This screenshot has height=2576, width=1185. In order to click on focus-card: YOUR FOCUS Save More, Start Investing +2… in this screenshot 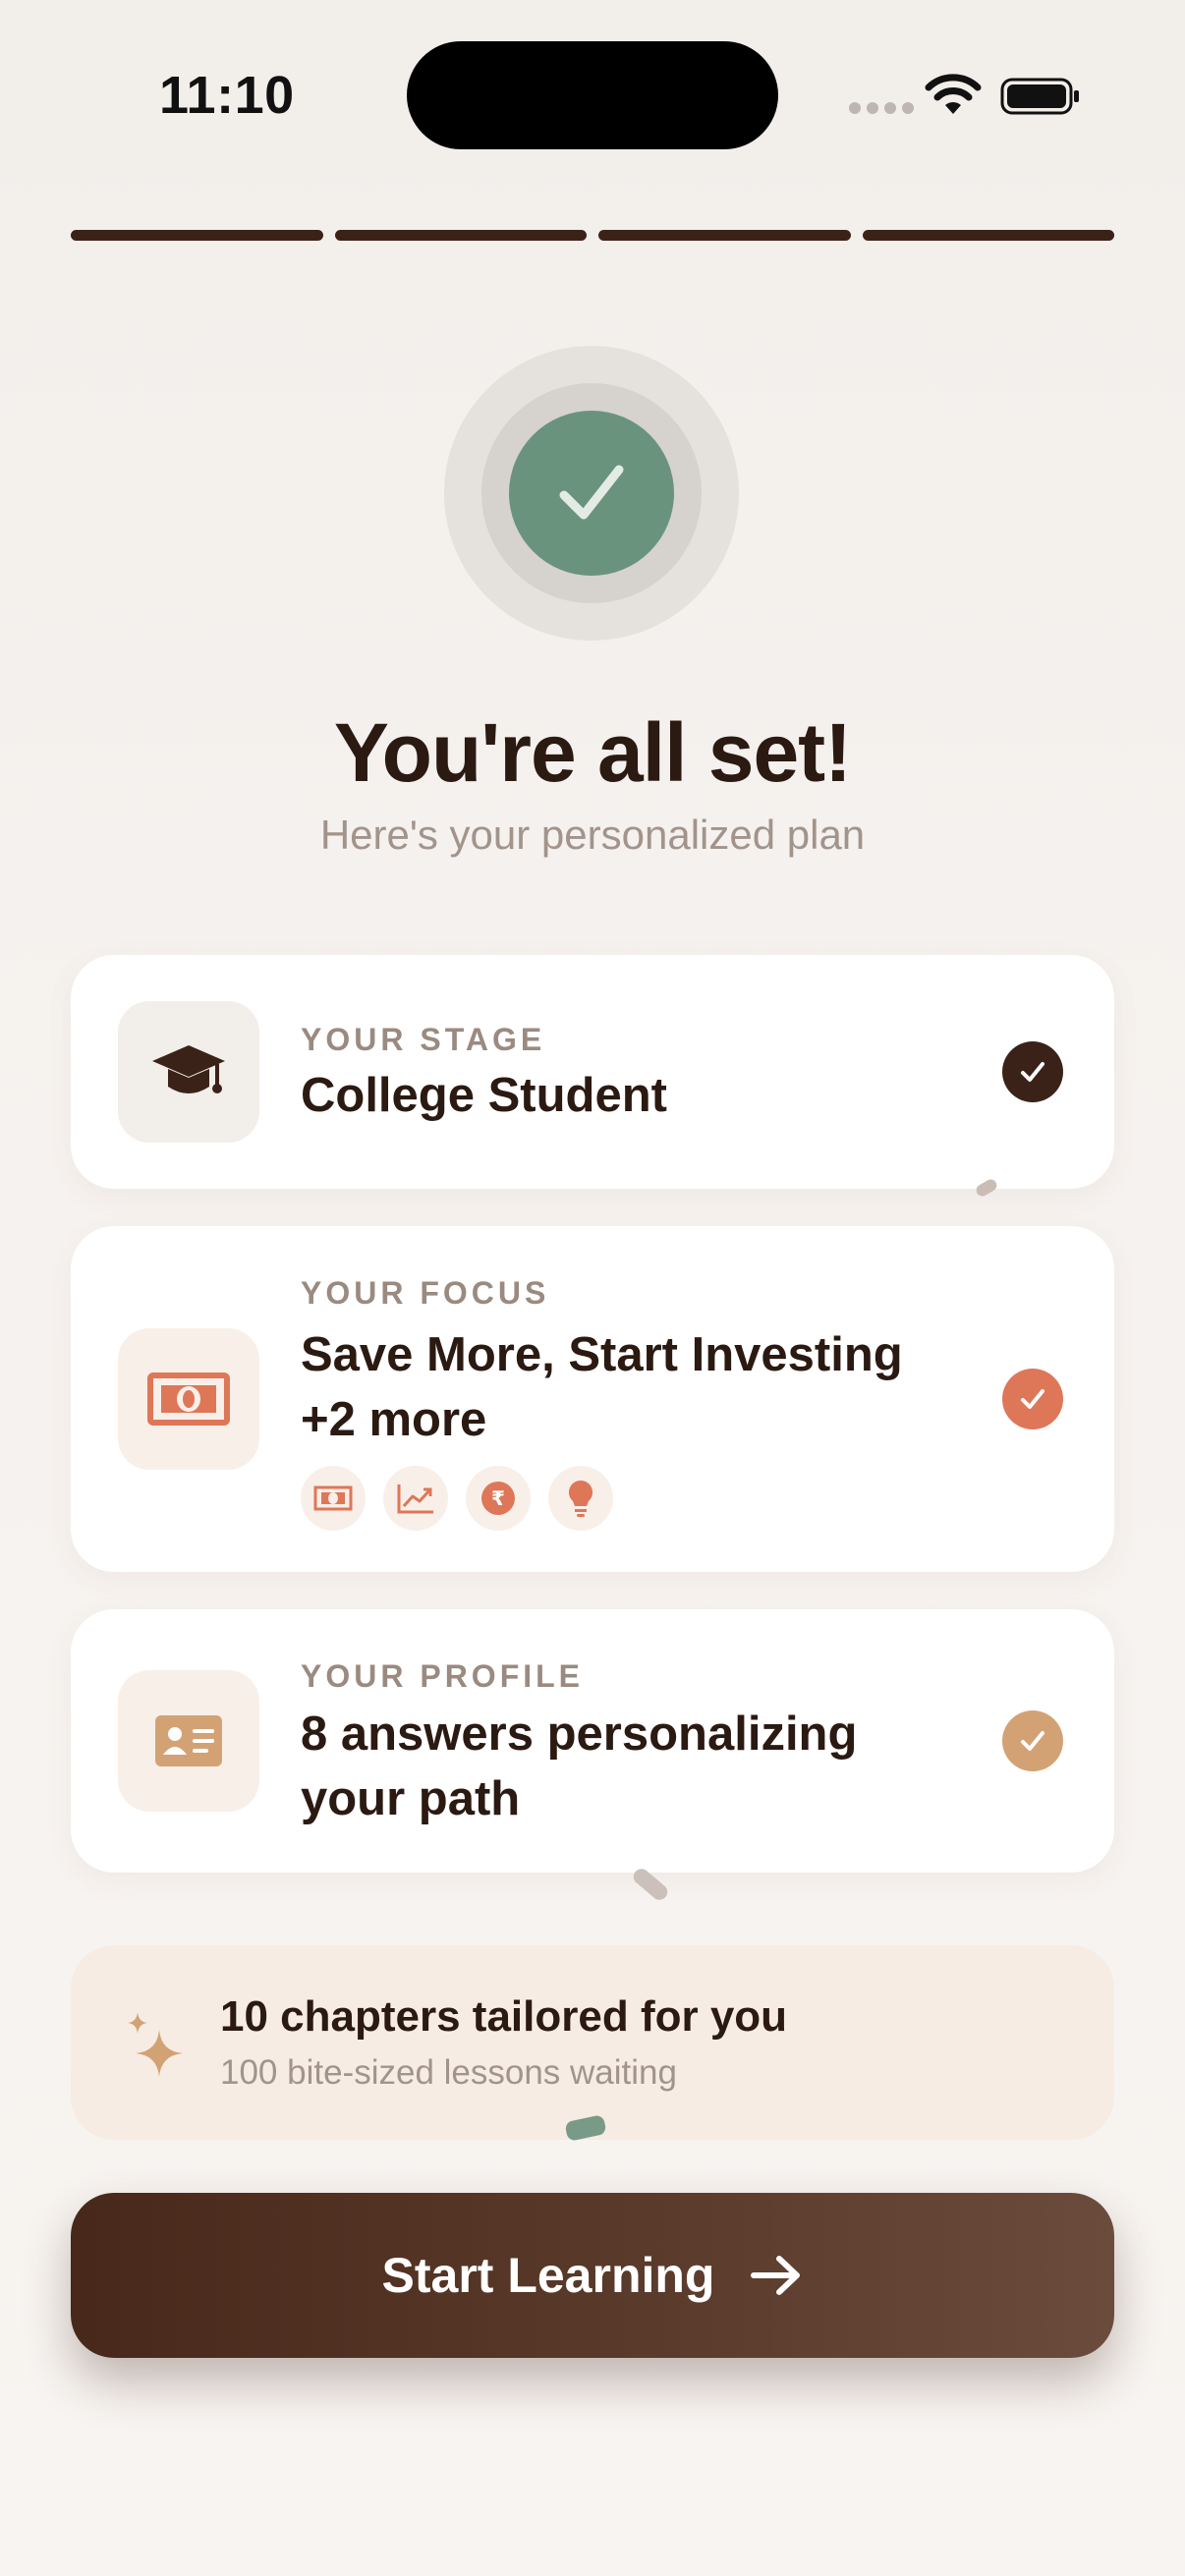, I will do `click(592, 1399)`.